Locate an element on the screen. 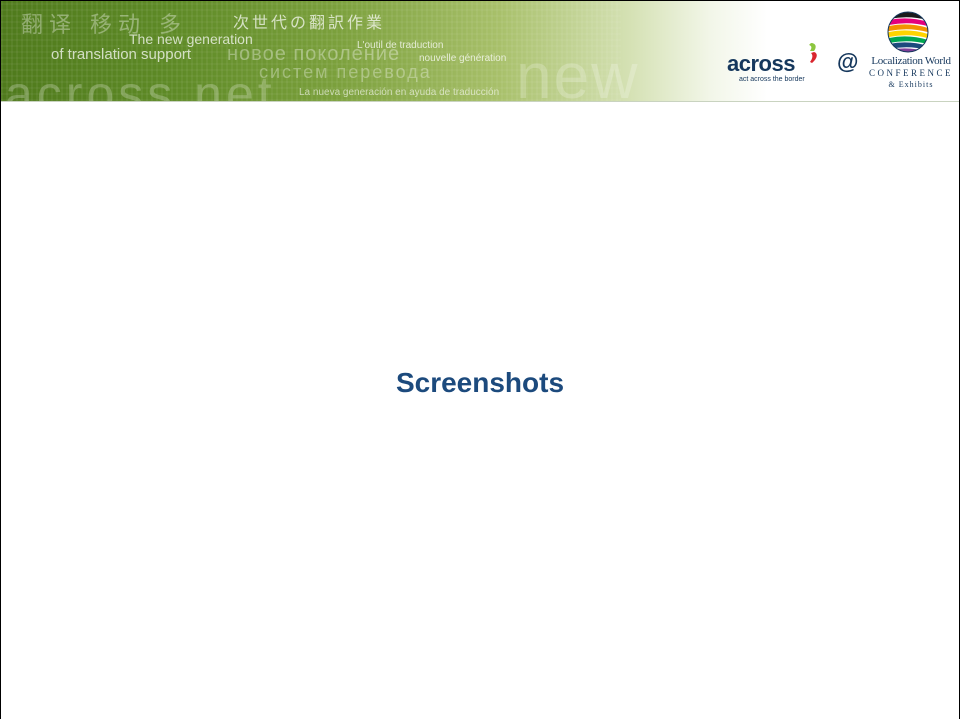 Image resolution: width=960 pixels, height=720 pixels. localization-world-logo: Localization World CONFERENCE & Exhibits is located at coordinates (910, 53).